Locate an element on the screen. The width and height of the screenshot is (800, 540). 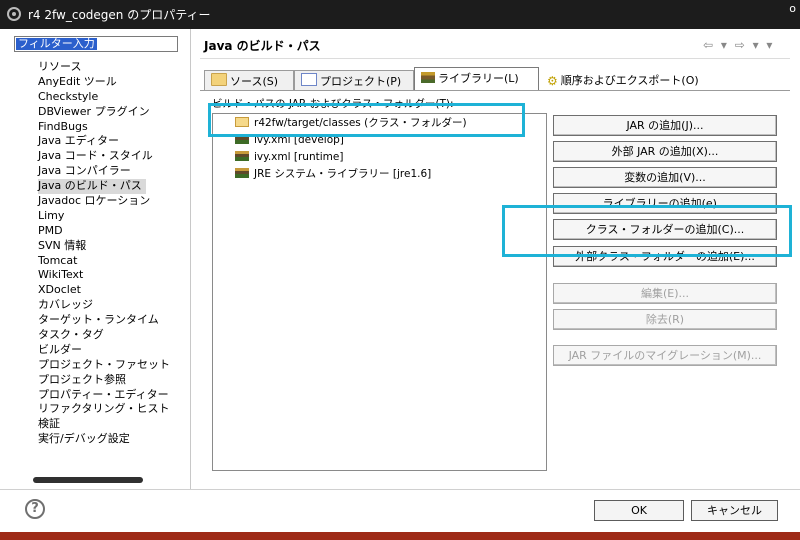
eclipse-window-icon is located at coordinates (14, 14).